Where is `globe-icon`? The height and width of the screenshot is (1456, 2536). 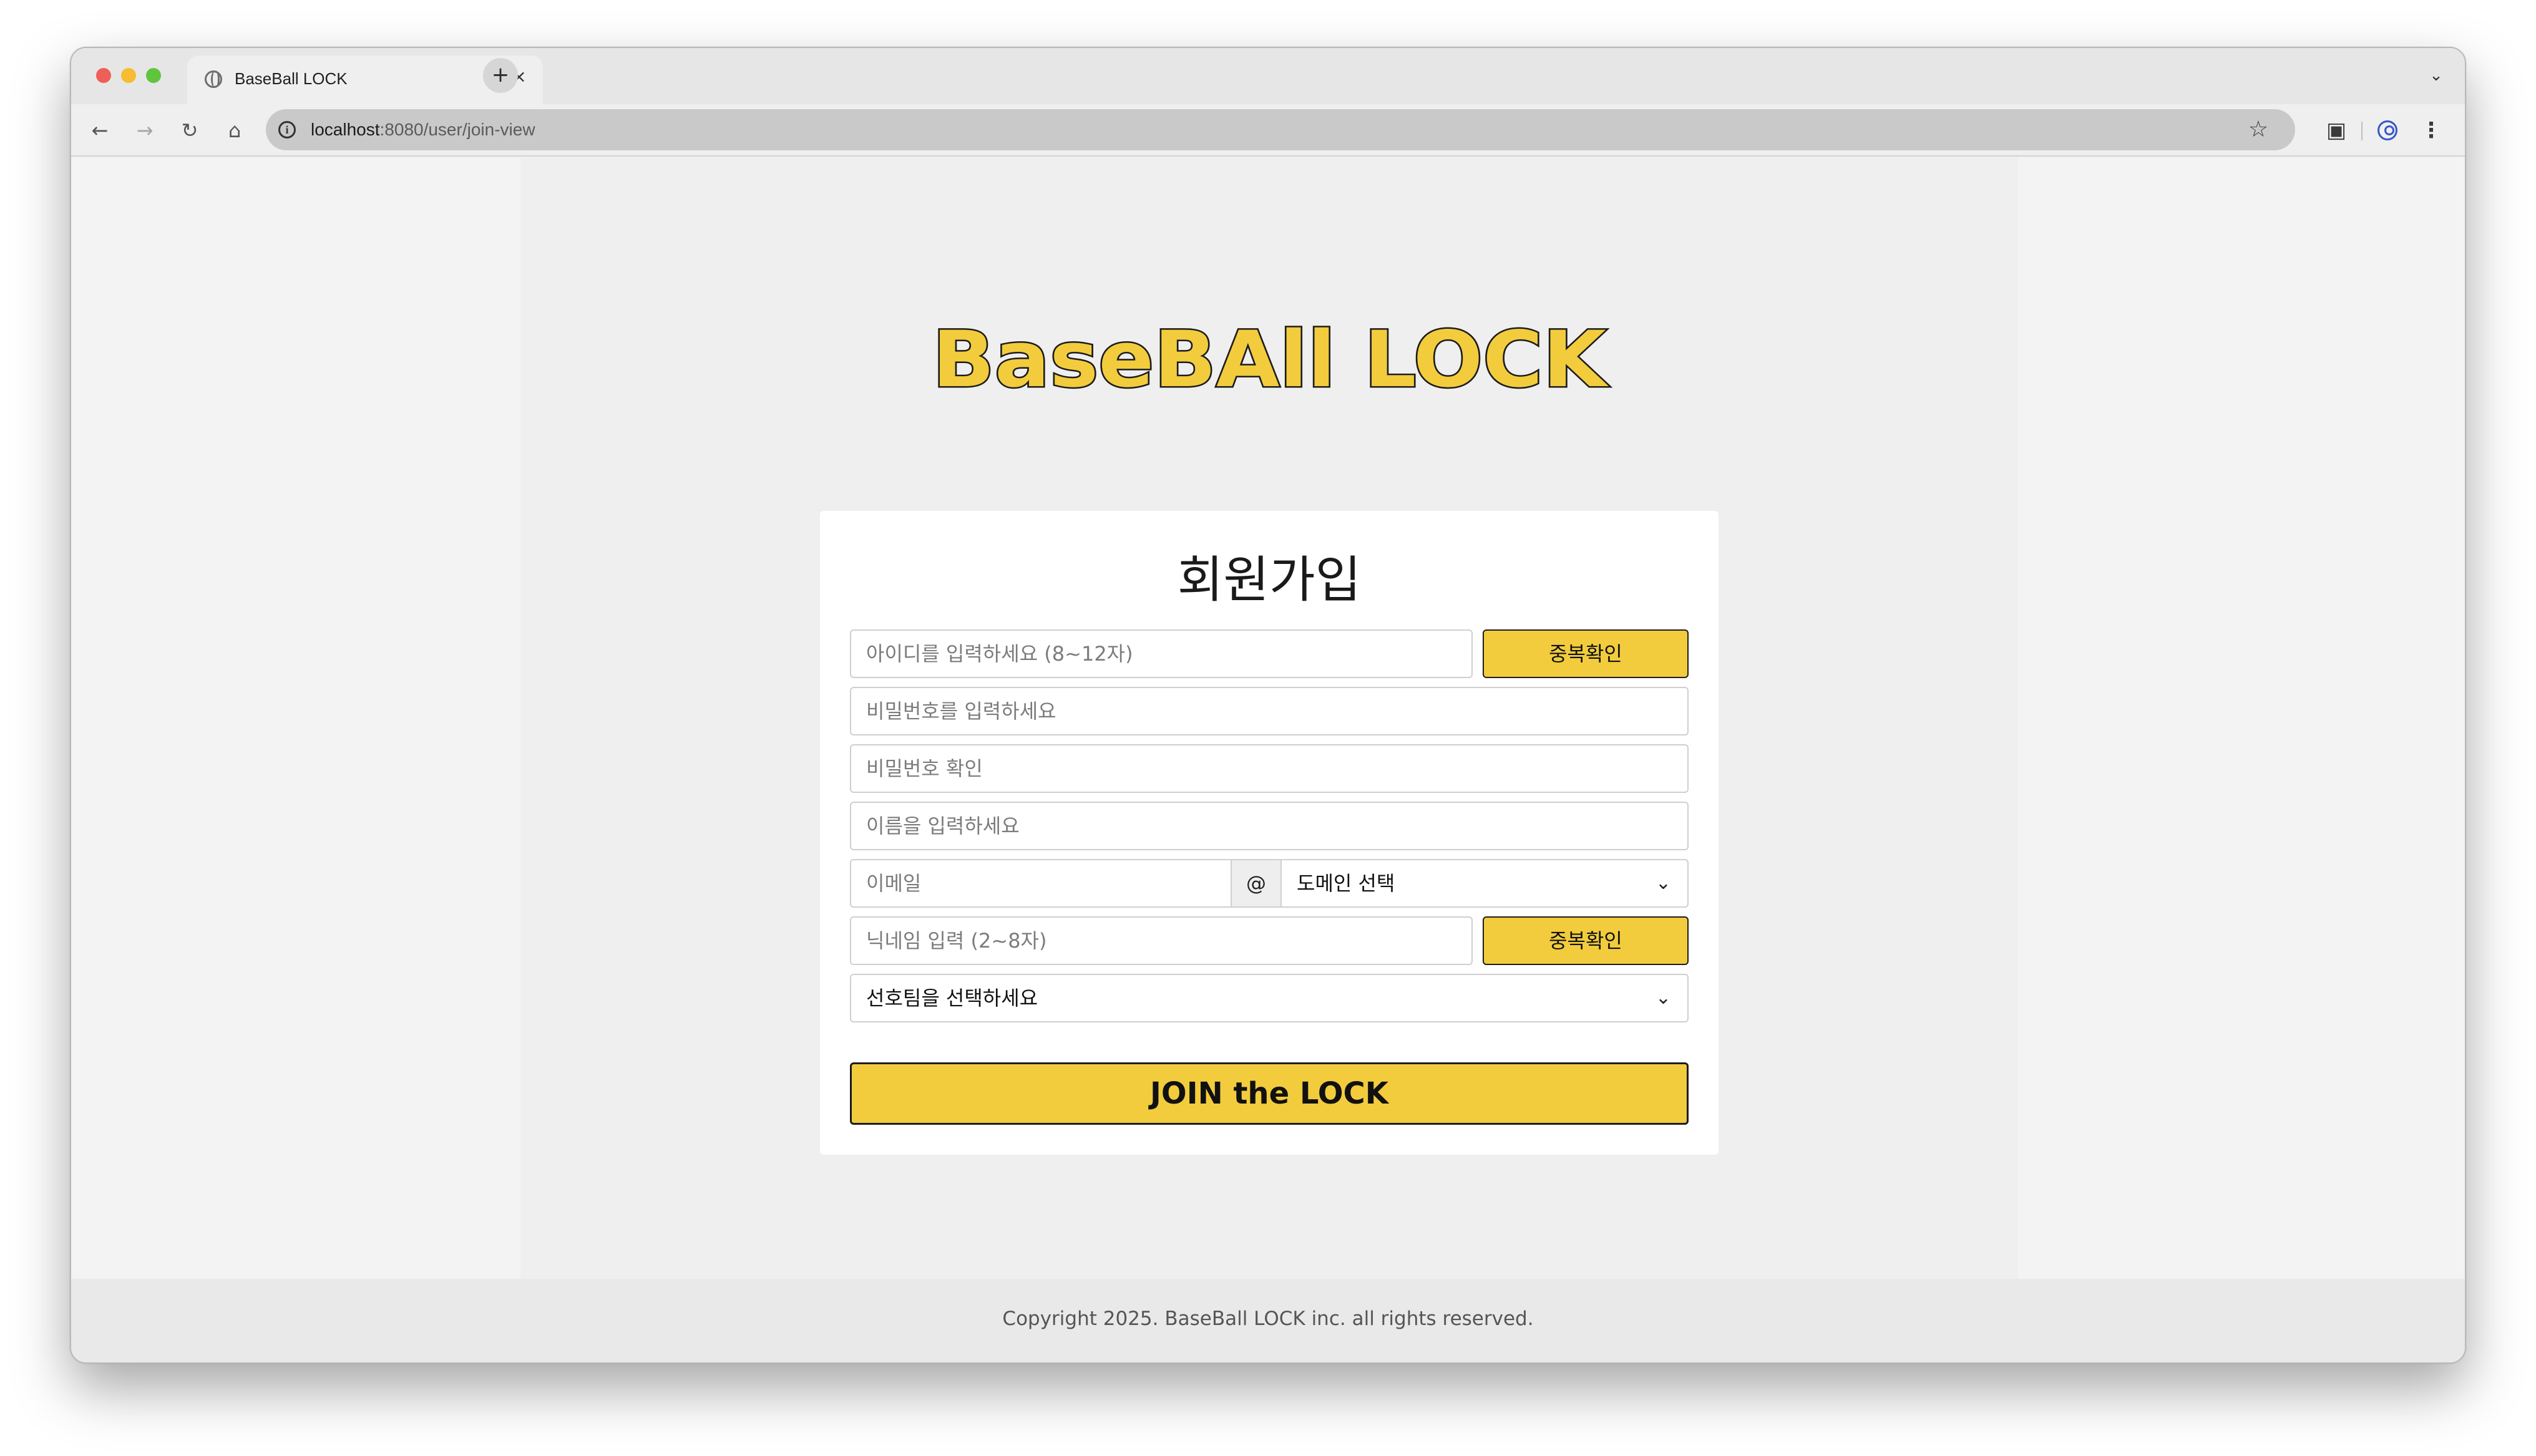
globe-icon is located at coordinates (213, 79).